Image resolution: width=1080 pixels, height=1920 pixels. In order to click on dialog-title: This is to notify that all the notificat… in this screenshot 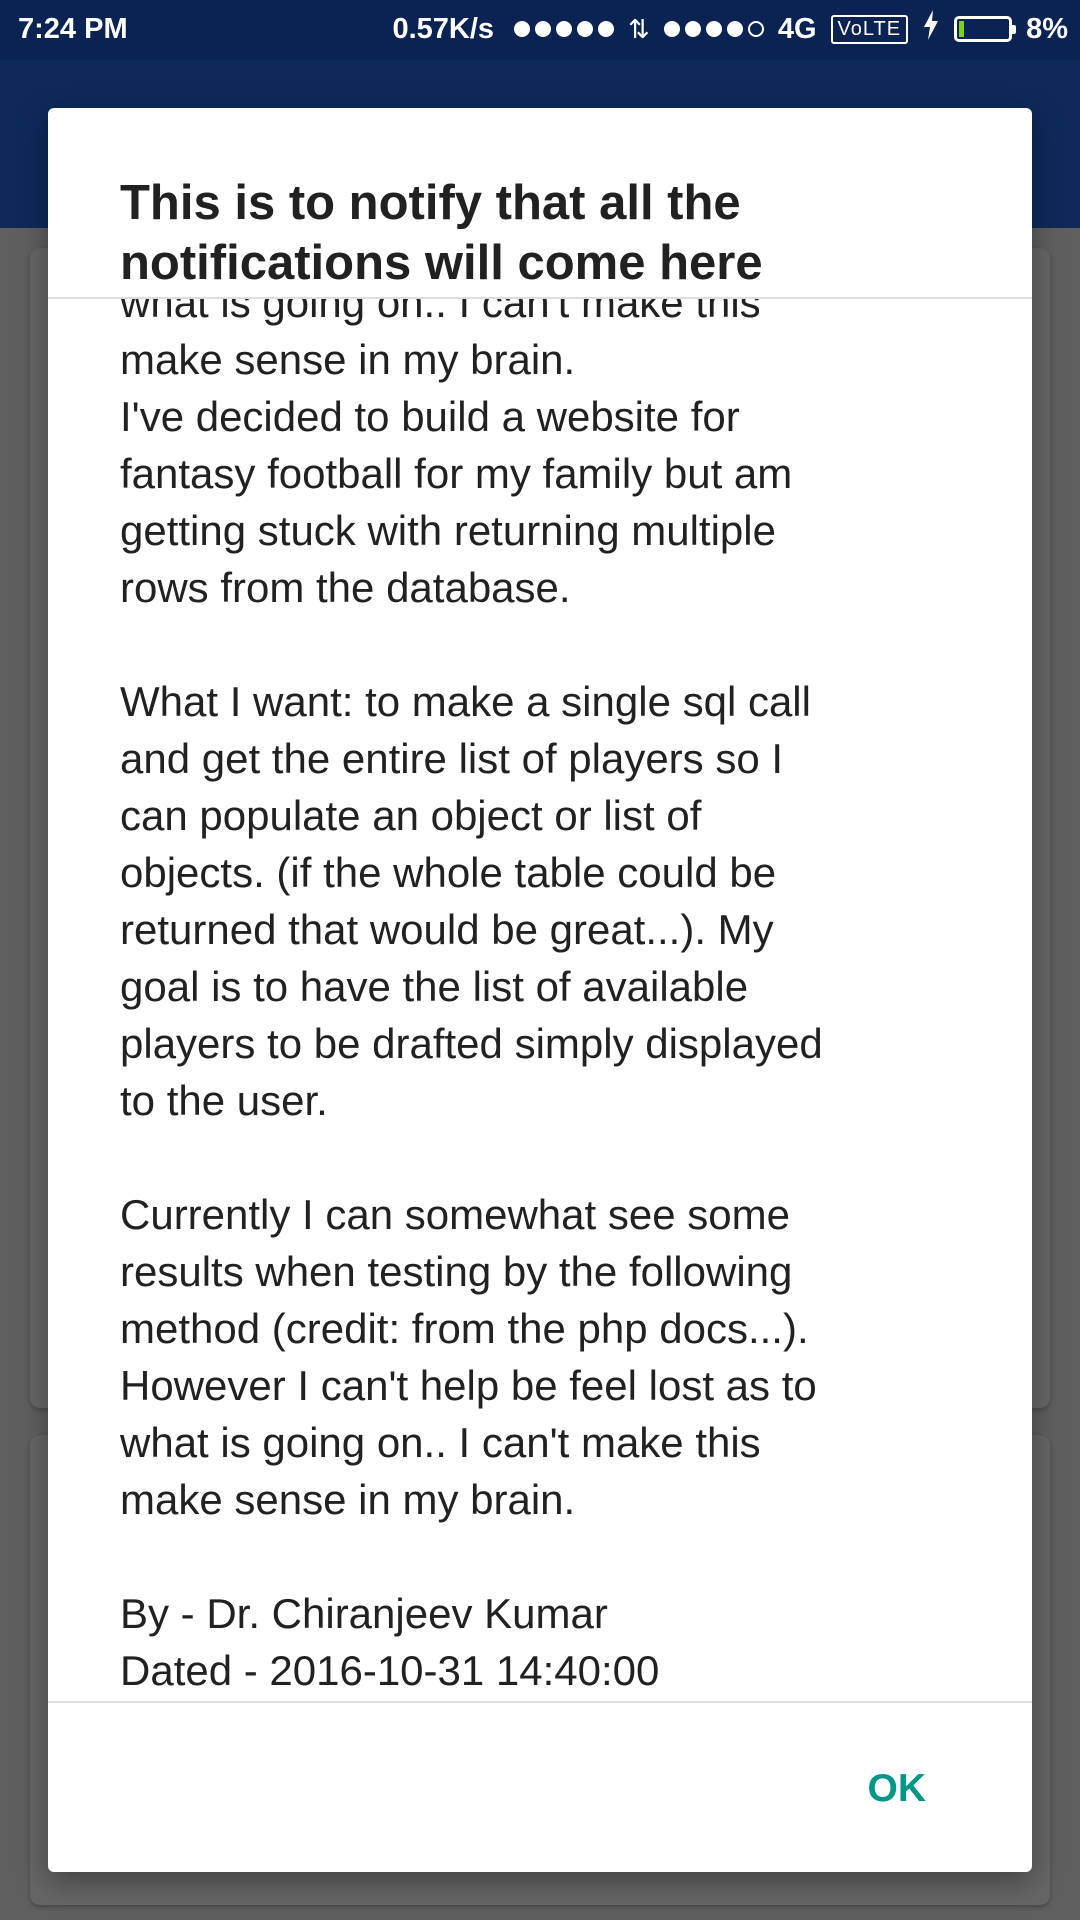, I will do `click(441, 233)`.